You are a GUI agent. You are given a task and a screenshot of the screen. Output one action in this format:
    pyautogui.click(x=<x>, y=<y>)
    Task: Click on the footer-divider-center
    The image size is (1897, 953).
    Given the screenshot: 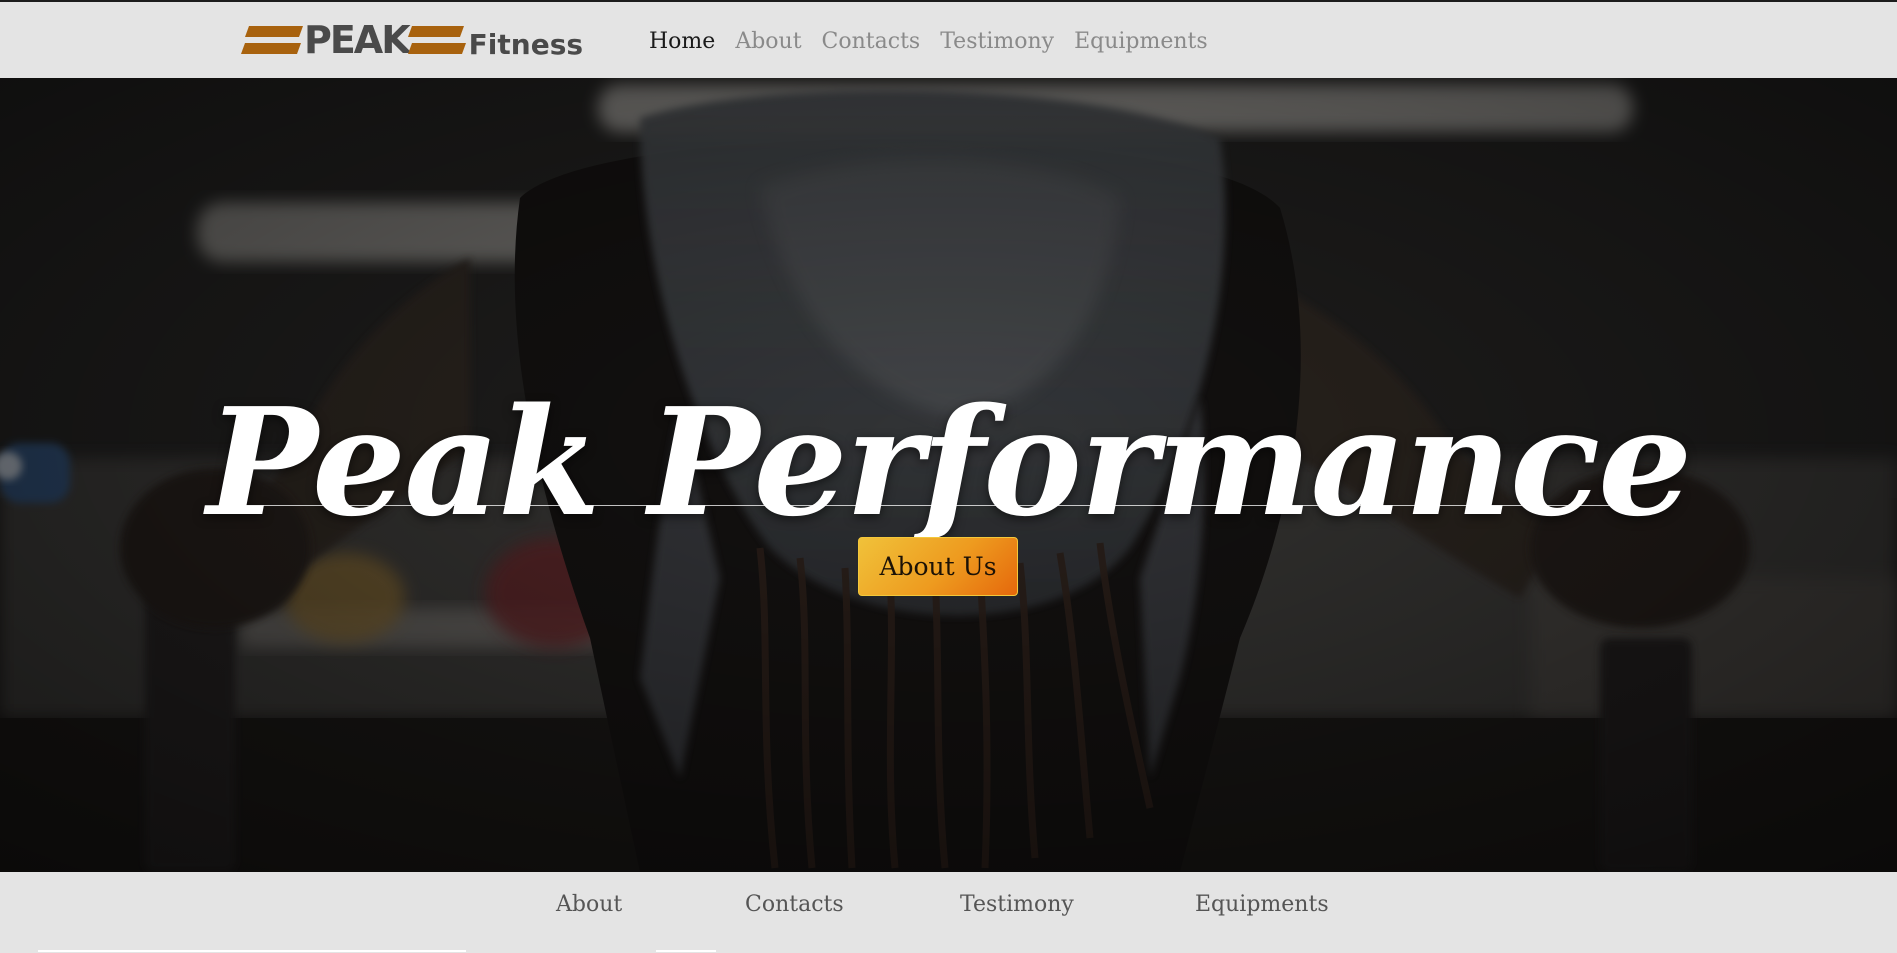 What is the action you would take?
    pyautogui.click(x=686, y=951)
    